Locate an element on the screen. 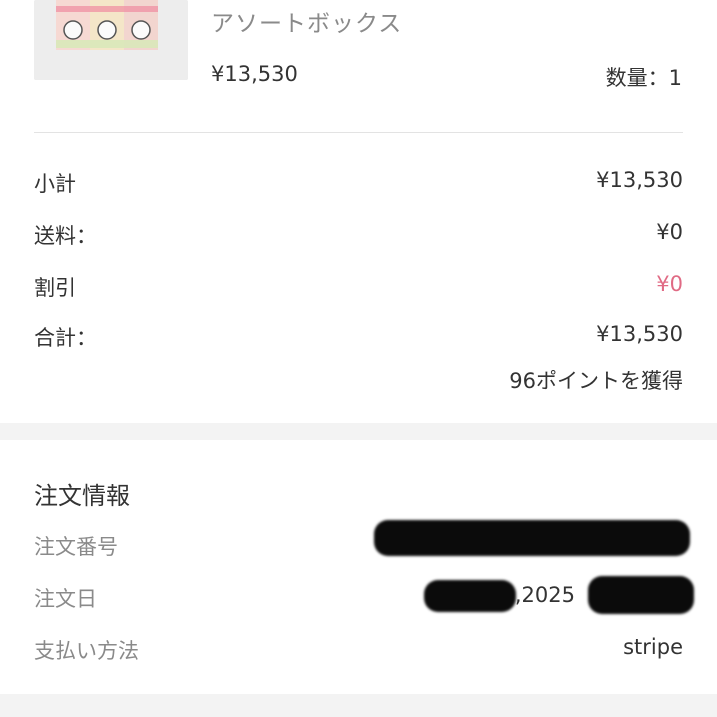 This screenshot has height=717, width=717. section-separator is located at coordinates (358, 431).